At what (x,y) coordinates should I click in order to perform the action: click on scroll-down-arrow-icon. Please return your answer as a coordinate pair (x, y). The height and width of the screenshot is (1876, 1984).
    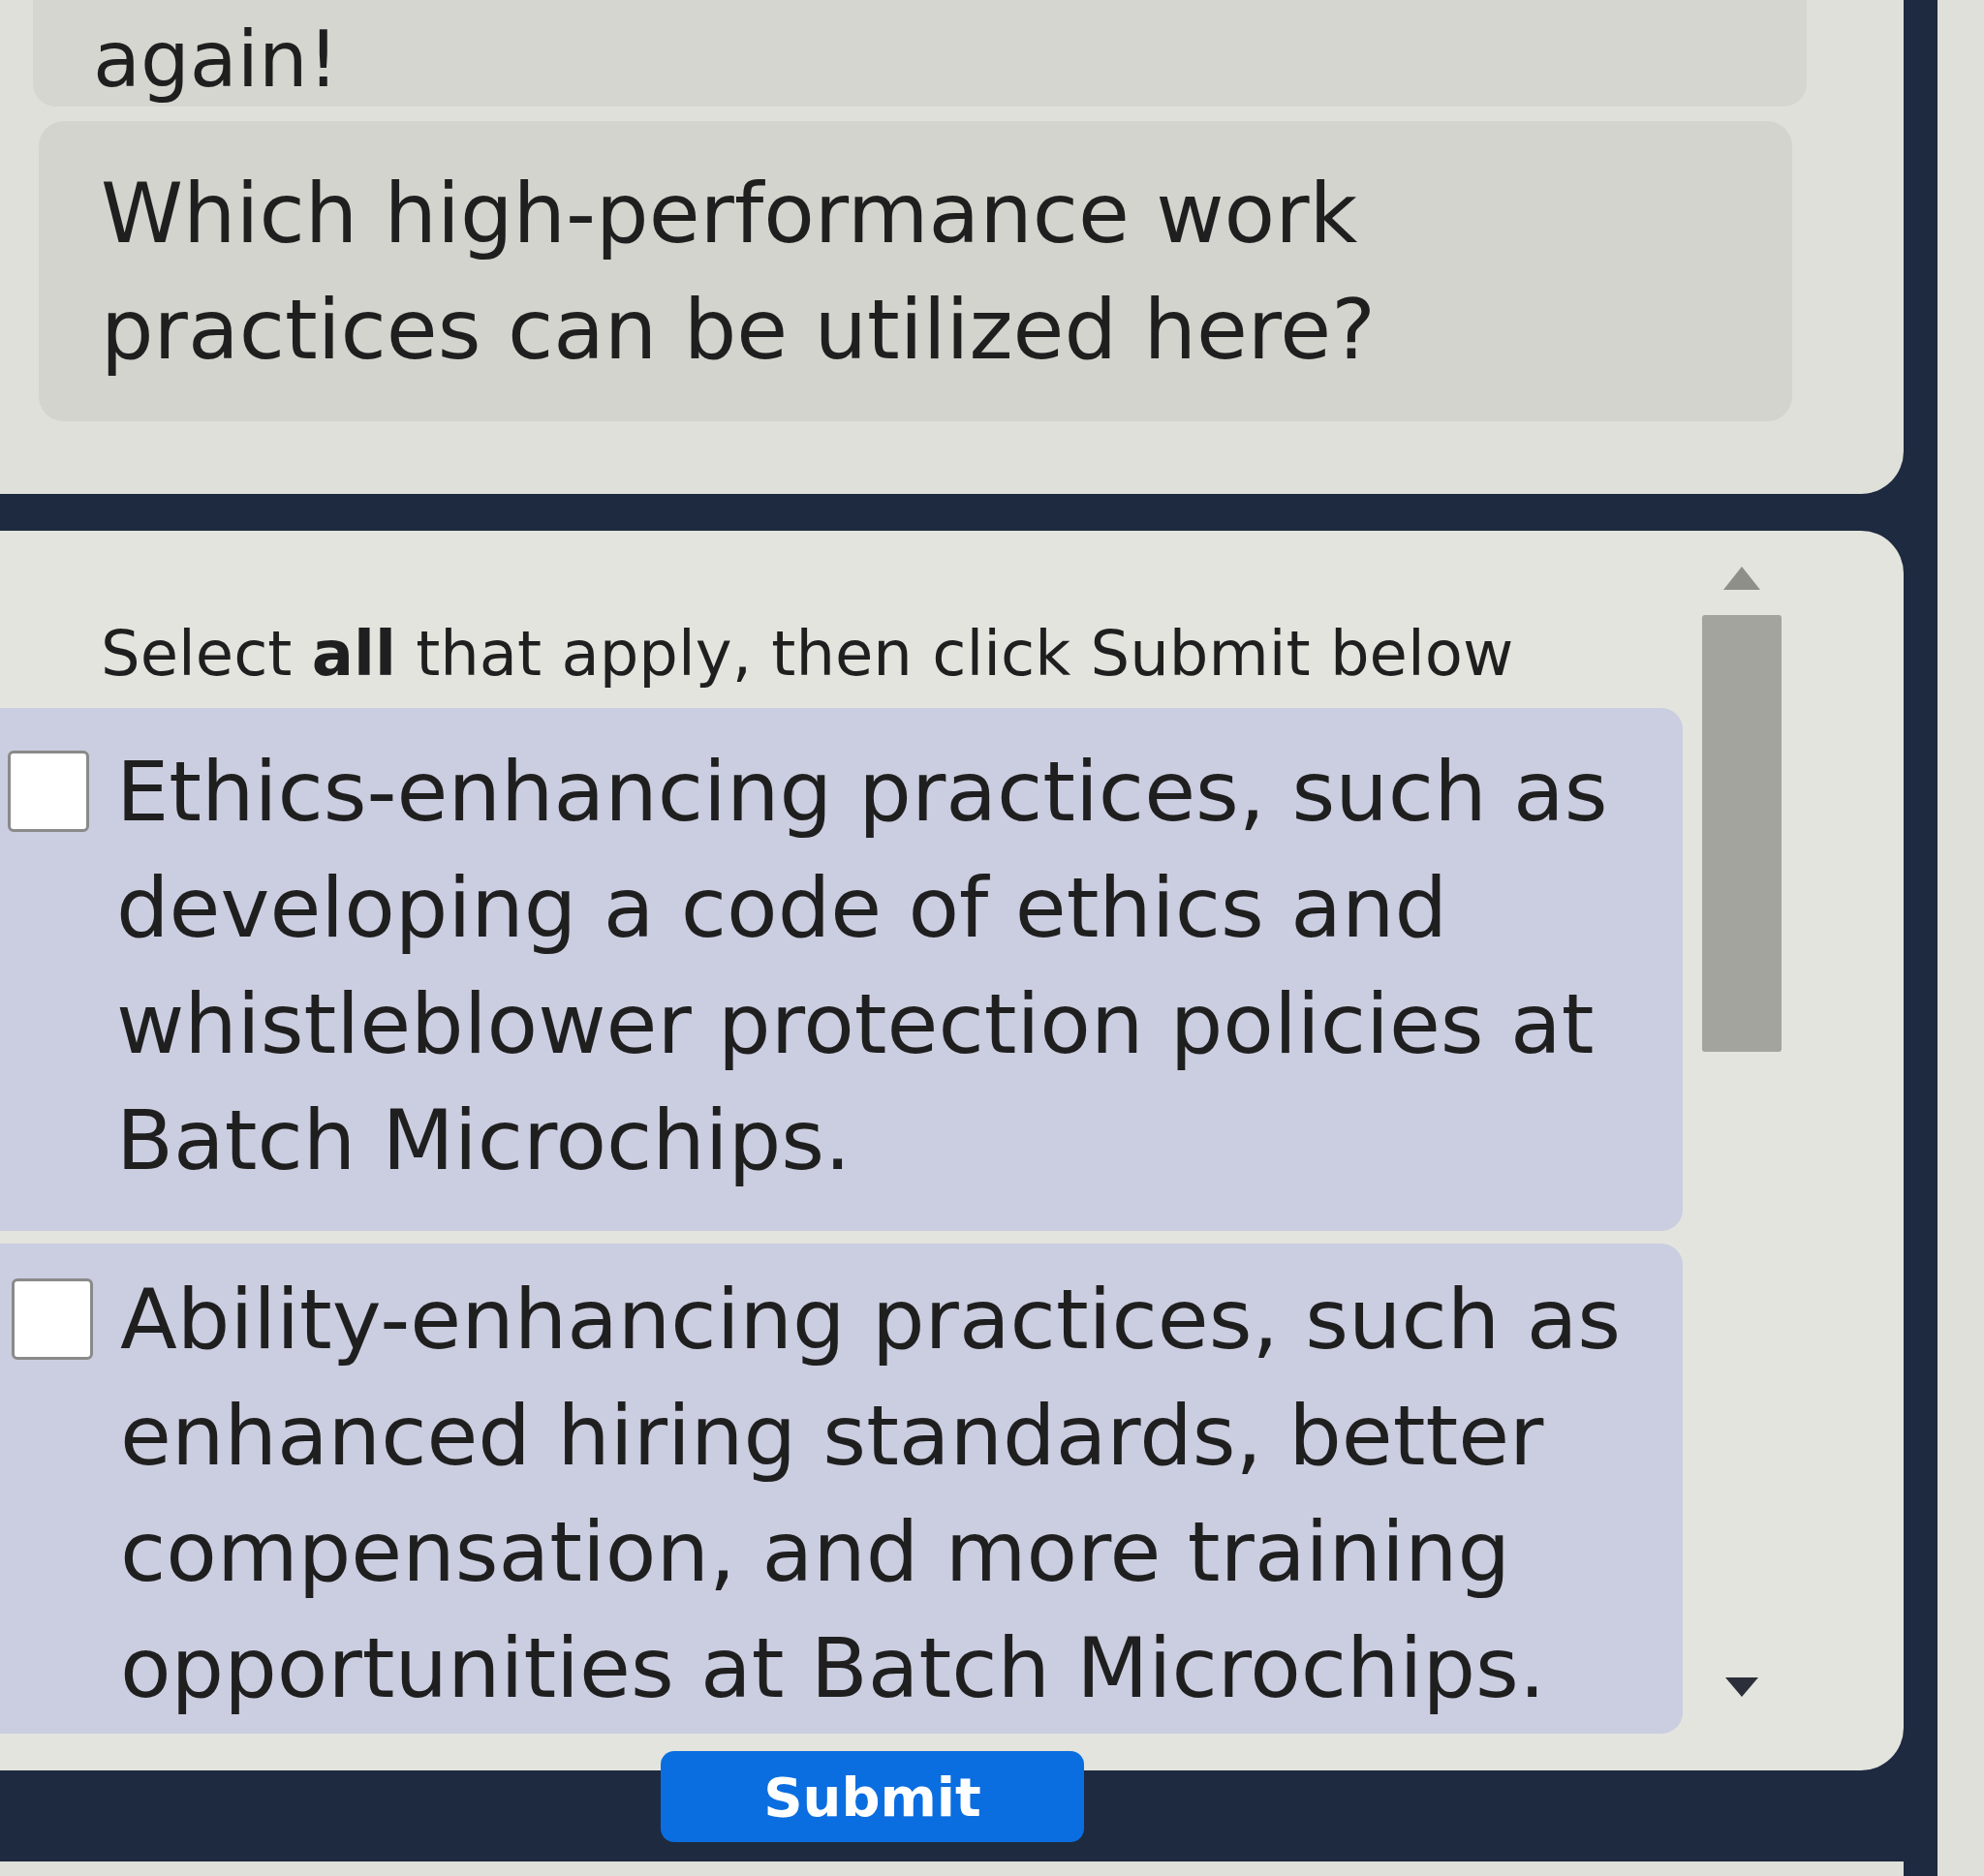
    Looking at the image, I should click on (1741, 1687).